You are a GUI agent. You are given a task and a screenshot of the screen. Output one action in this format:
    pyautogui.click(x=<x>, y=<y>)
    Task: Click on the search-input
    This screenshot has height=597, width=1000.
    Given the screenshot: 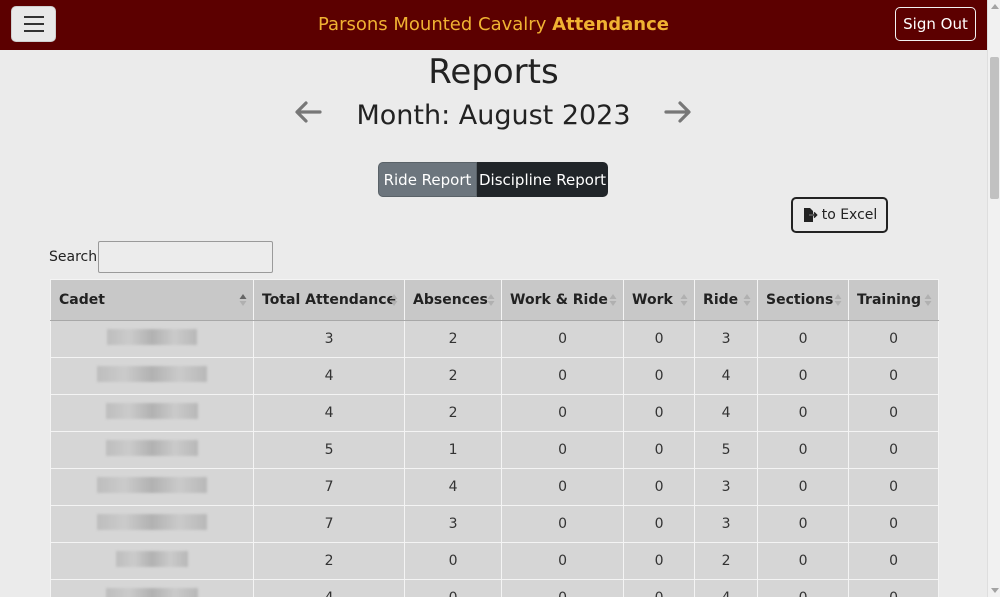 What is the action you would take?
    pyautogui.click(x=185, y=257)
    